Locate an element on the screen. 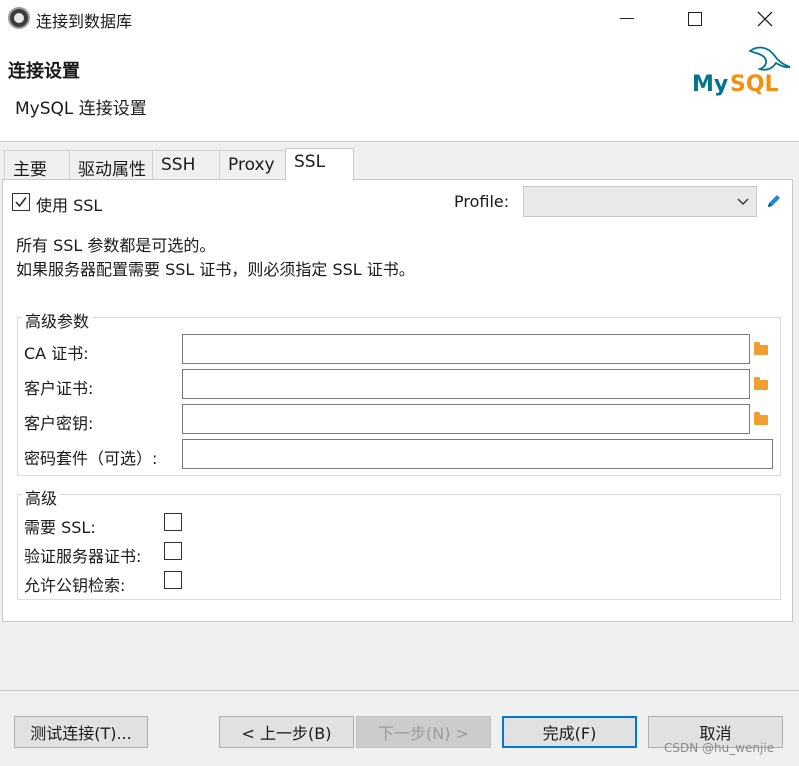 This screenshot has width=799, height=766. use-ssl-checkbox is located at coordinates (21, 202).